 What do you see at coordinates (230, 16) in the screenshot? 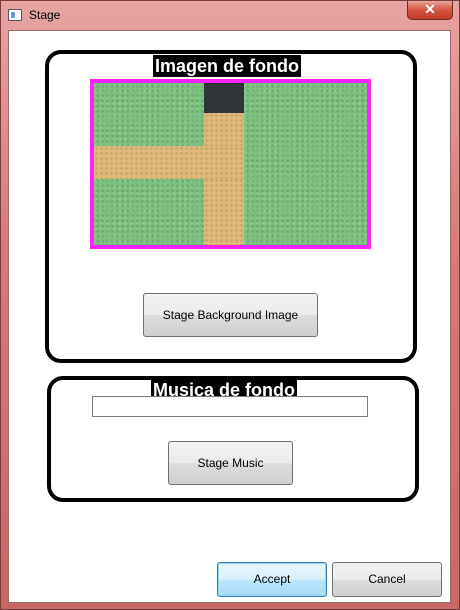
I see `title-bar: Stage ✕` at bounding box center [230, 16].